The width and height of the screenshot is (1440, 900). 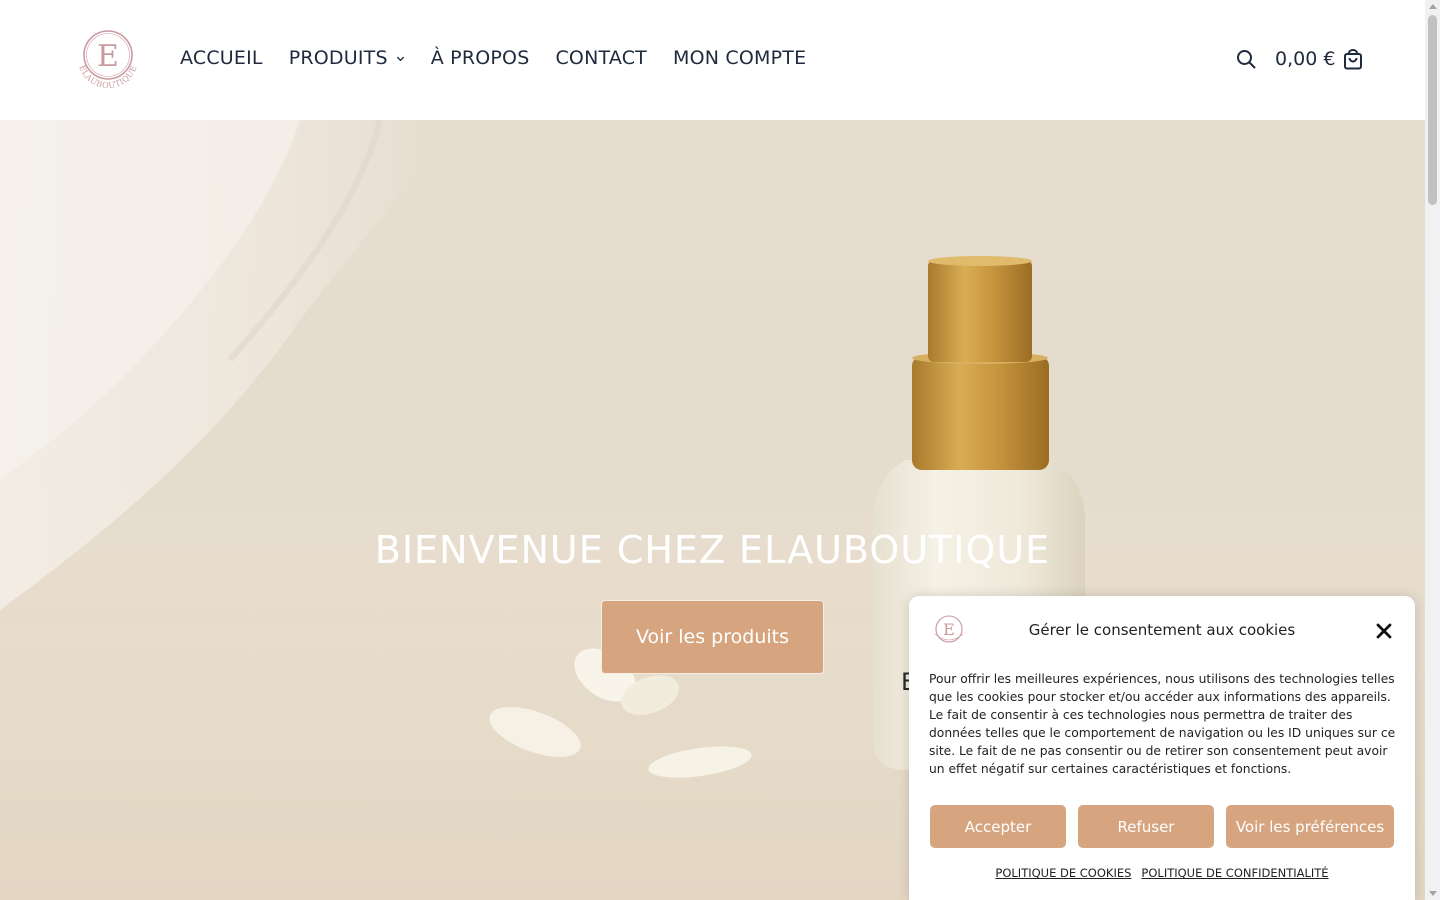 I want to click on cookie-policy-link: POLITIQUE DE COOKIES, so click(x=1063, y=873).